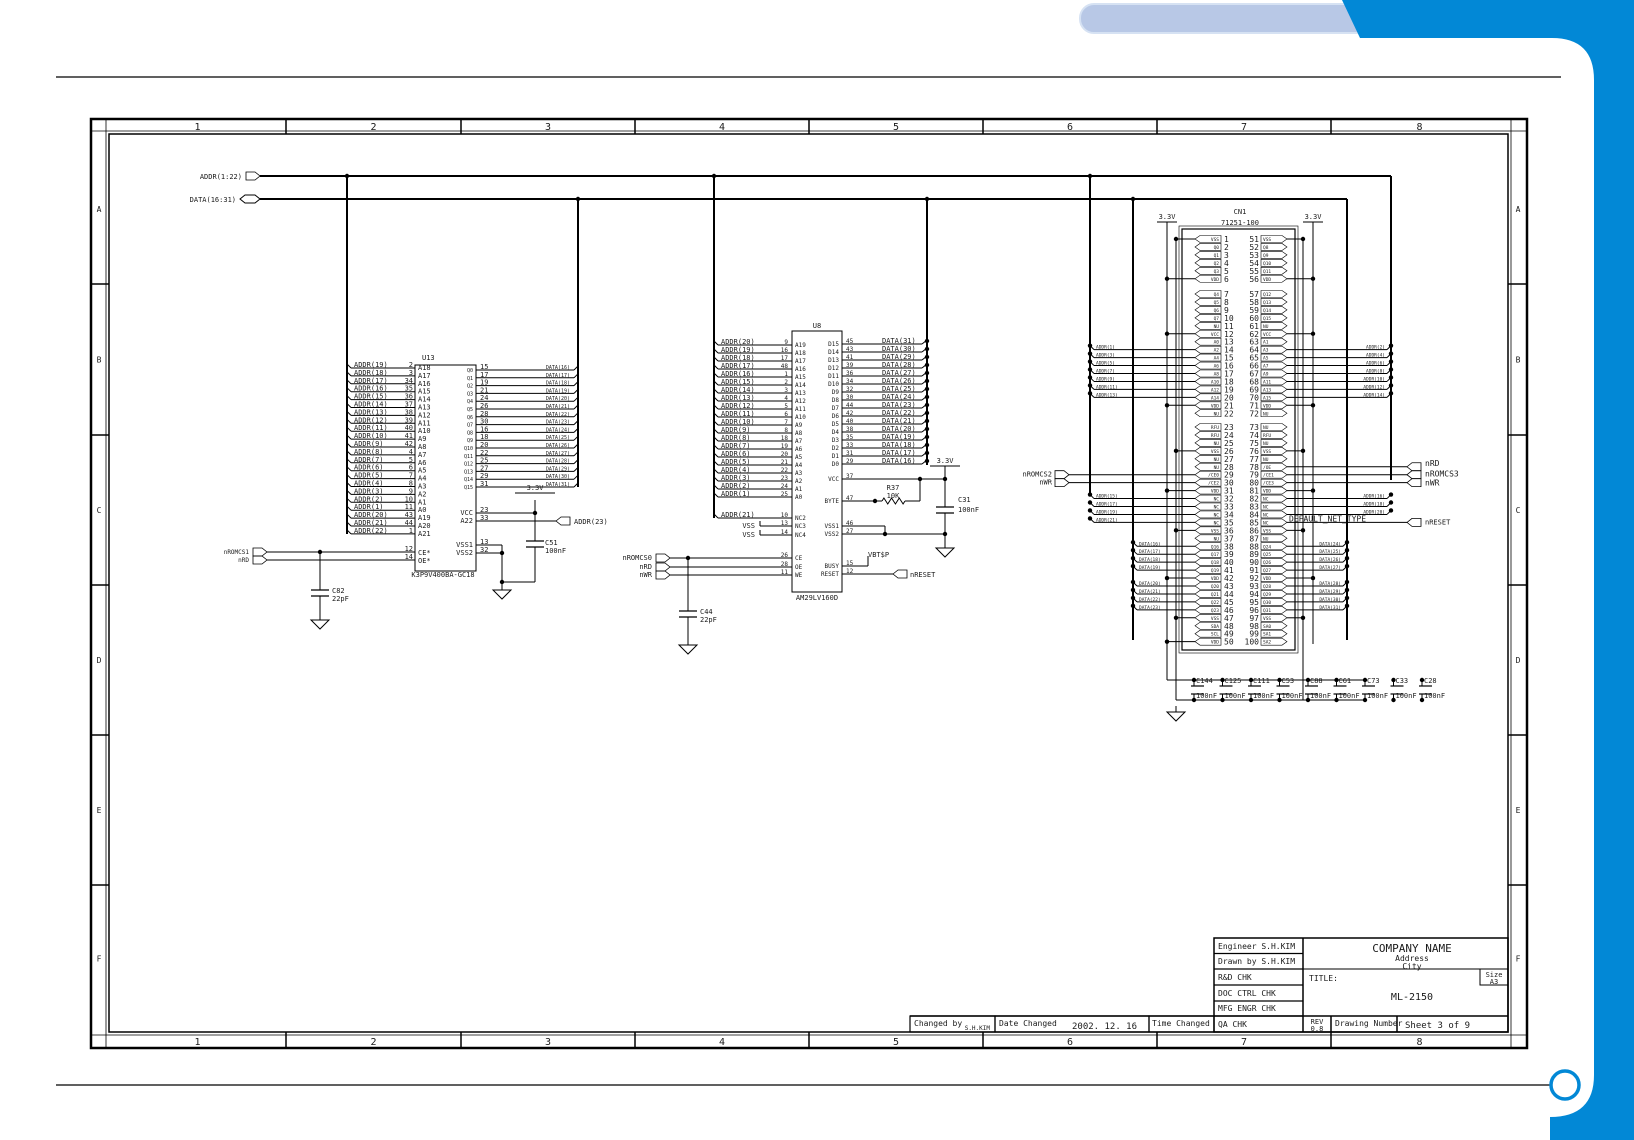 The image size is (1634, 1140). I want to click on resistor-ref: R37, so click(893, 488).